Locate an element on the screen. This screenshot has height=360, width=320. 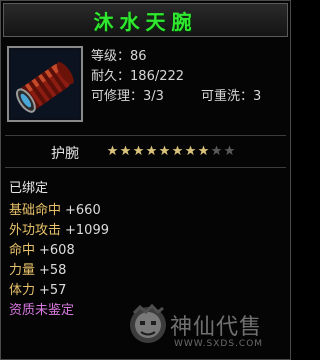
attribute-value: +58 is located at coordinates (53, 270).